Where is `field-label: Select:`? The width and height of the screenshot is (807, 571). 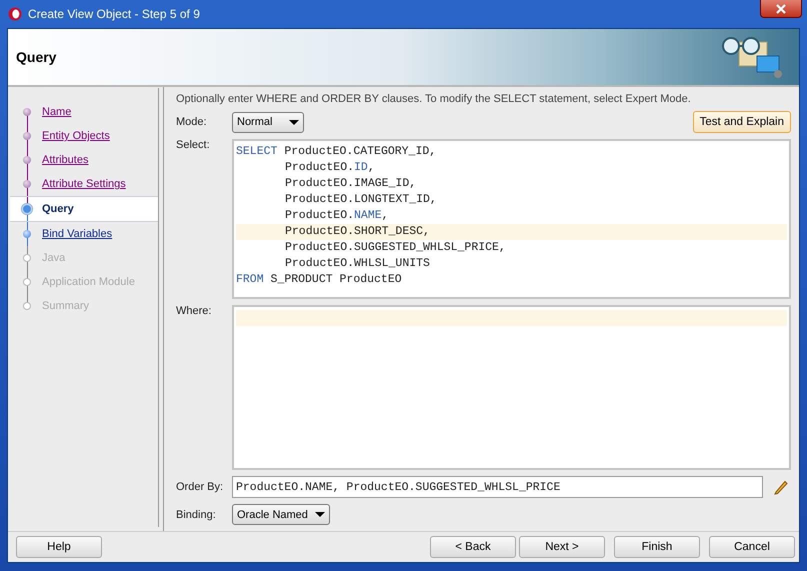
field-label: Select: is located at coordinates (193, 145).